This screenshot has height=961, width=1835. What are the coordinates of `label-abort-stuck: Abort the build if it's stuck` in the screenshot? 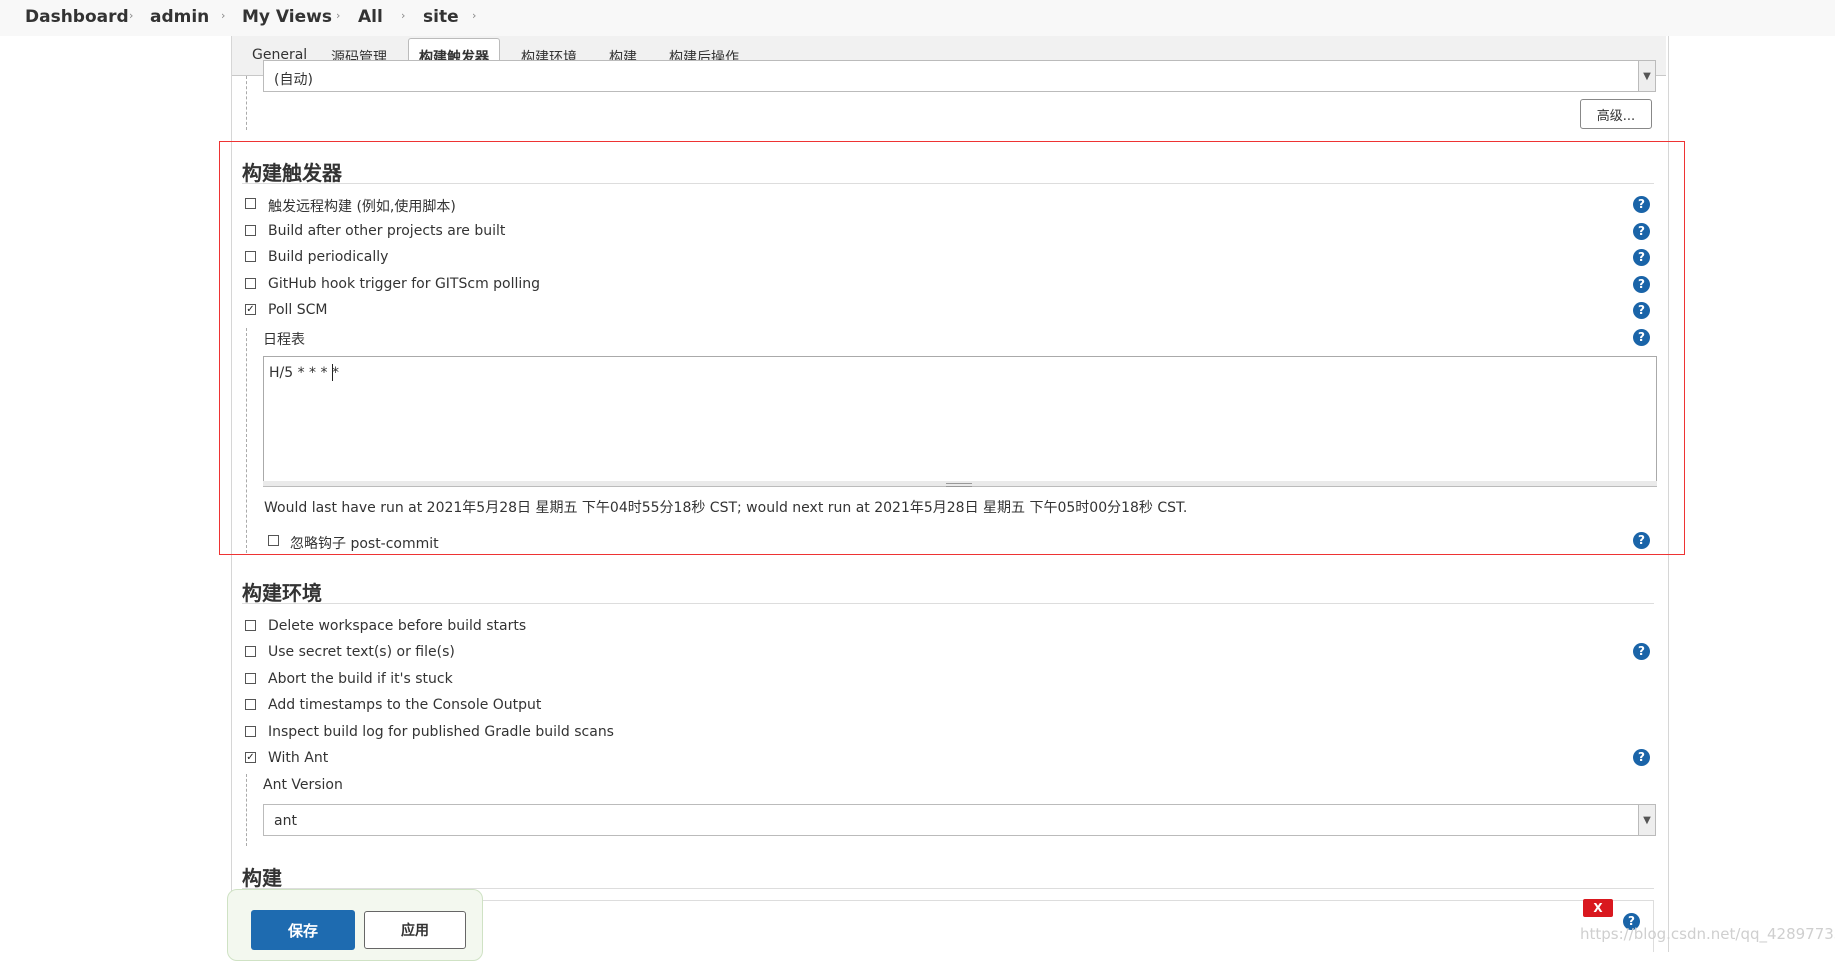 It's located at (360, 679).